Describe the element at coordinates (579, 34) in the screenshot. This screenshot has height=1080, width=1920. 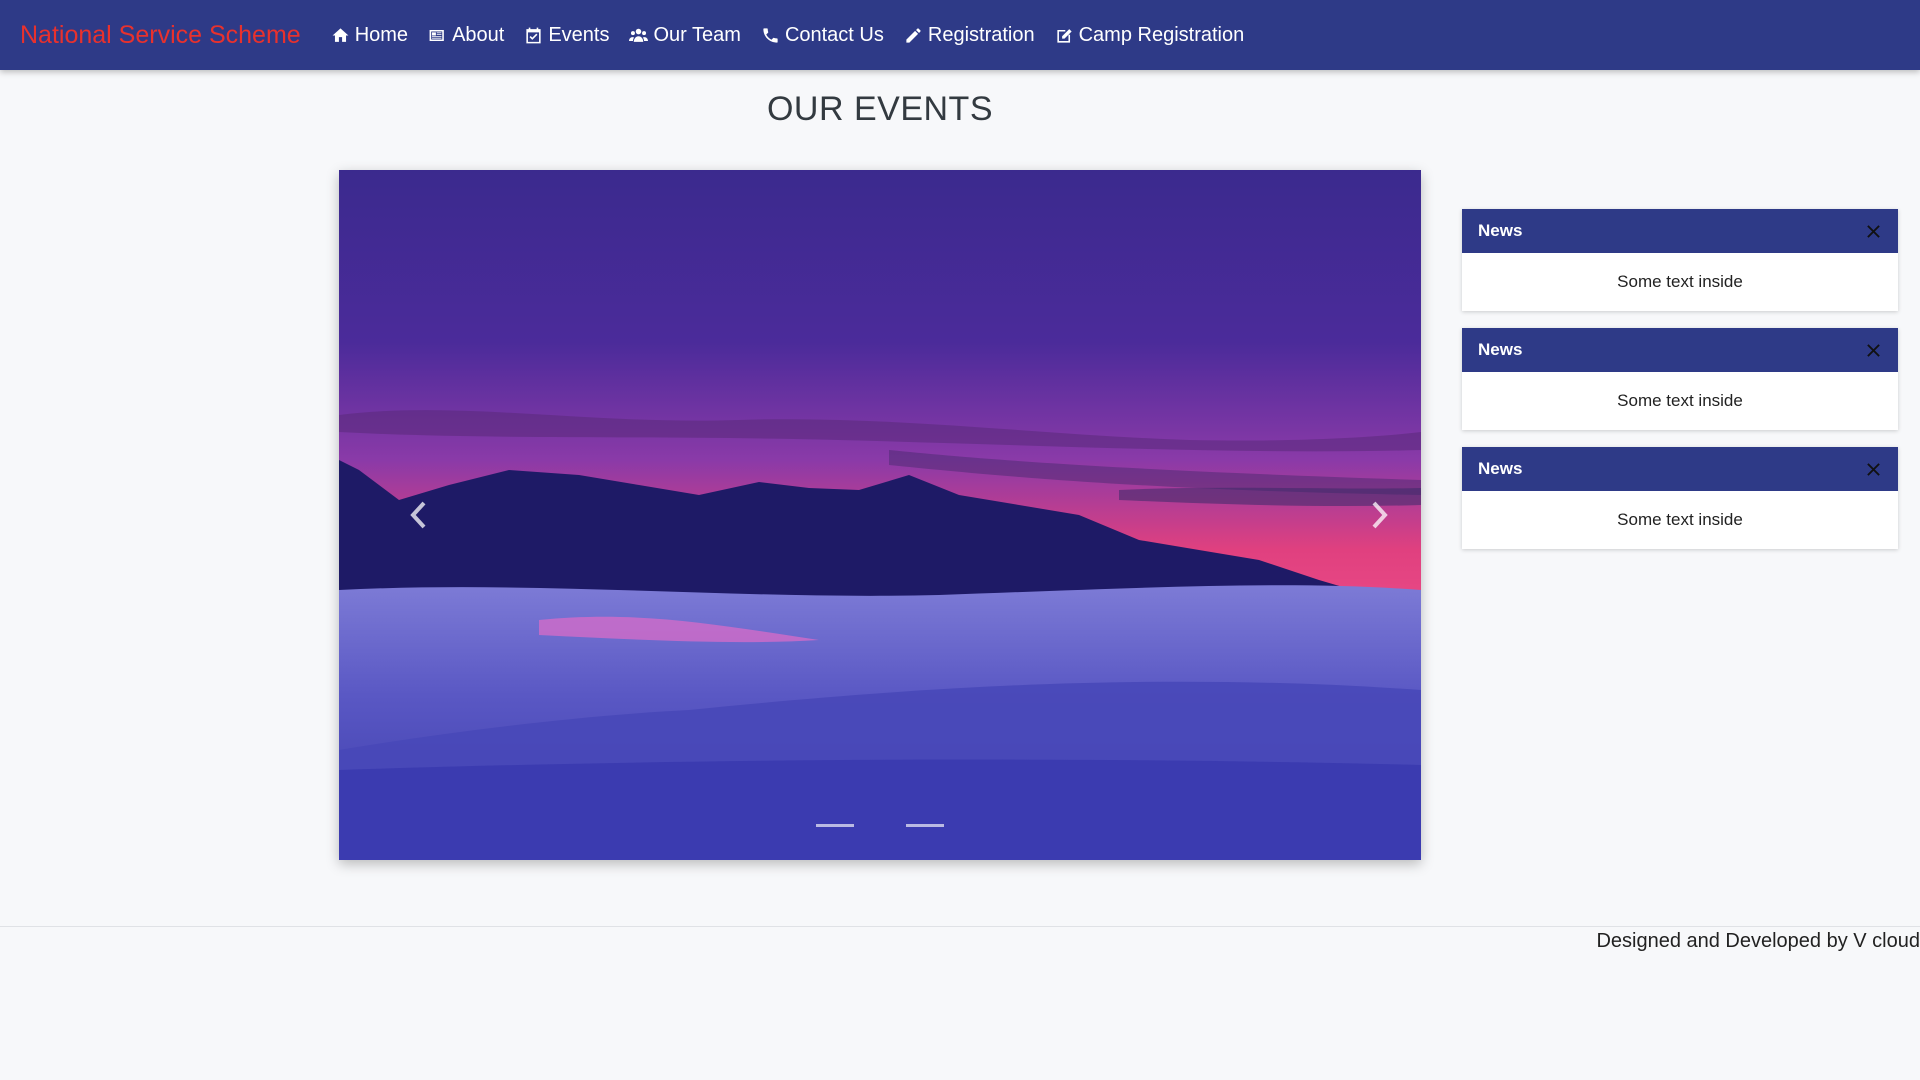
I see `nav-item-label: Events` at that location.